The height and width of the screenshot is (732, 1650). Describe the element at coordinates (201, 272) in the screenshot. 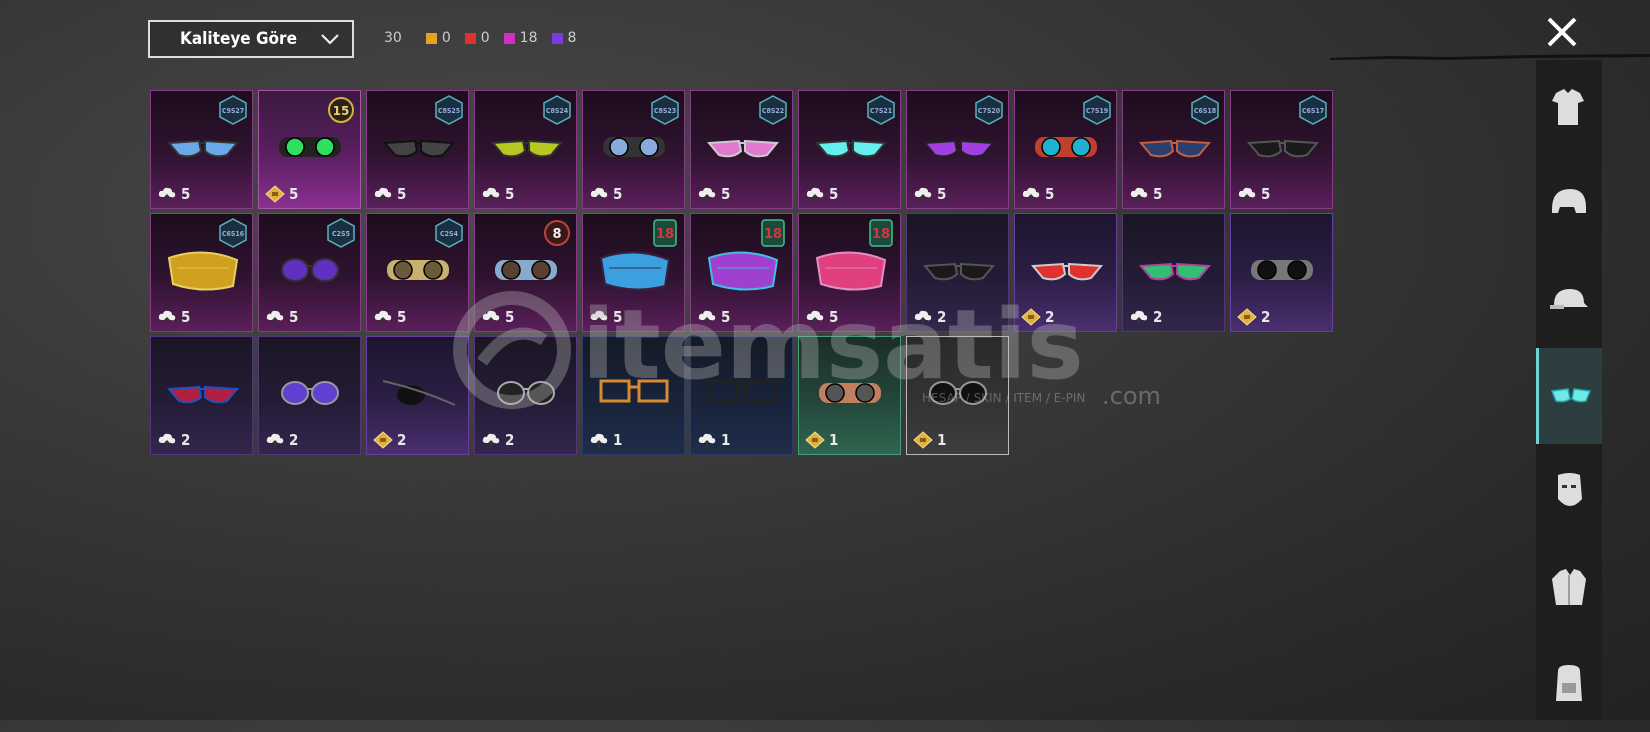

I see `item-card: C6S16 5` at that location.